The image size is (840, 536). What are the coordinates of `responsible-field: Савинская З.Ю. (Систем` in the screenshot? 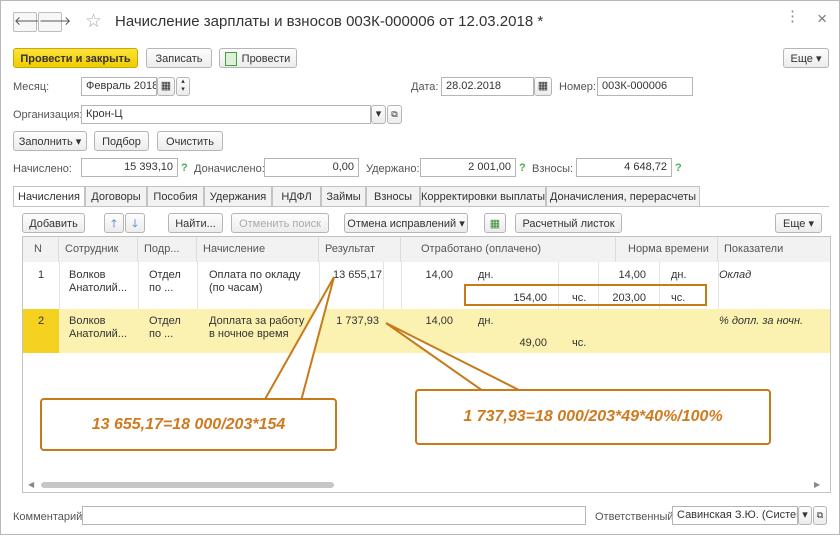 It's located at (735, 515).